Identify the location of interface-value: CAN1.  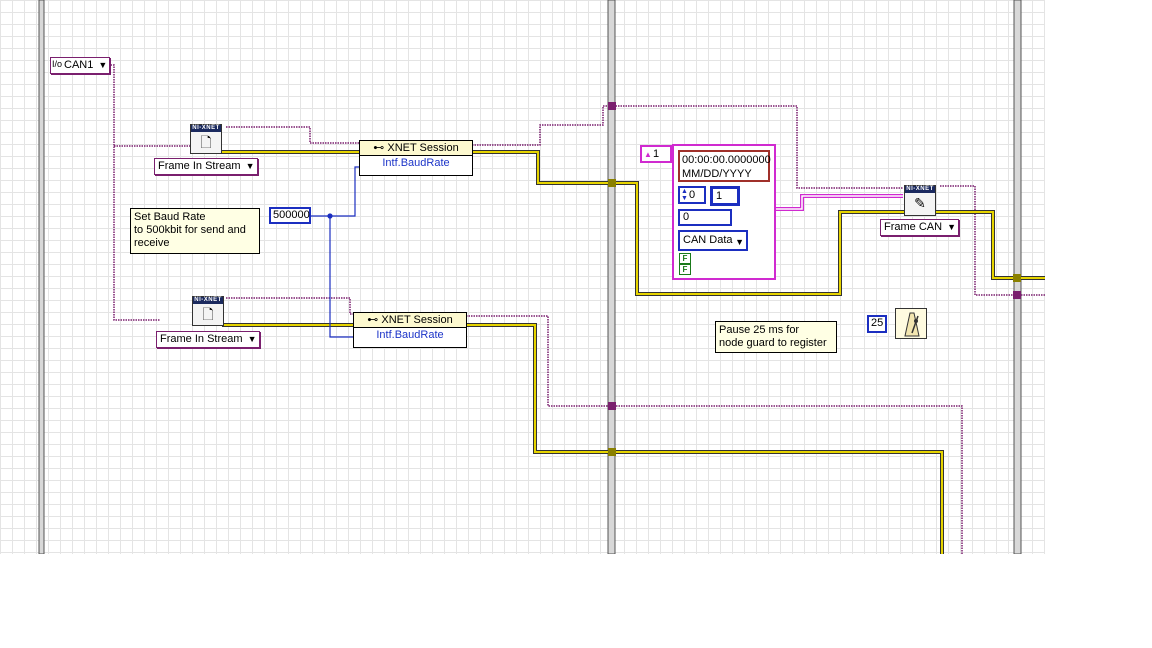
(79, 65).